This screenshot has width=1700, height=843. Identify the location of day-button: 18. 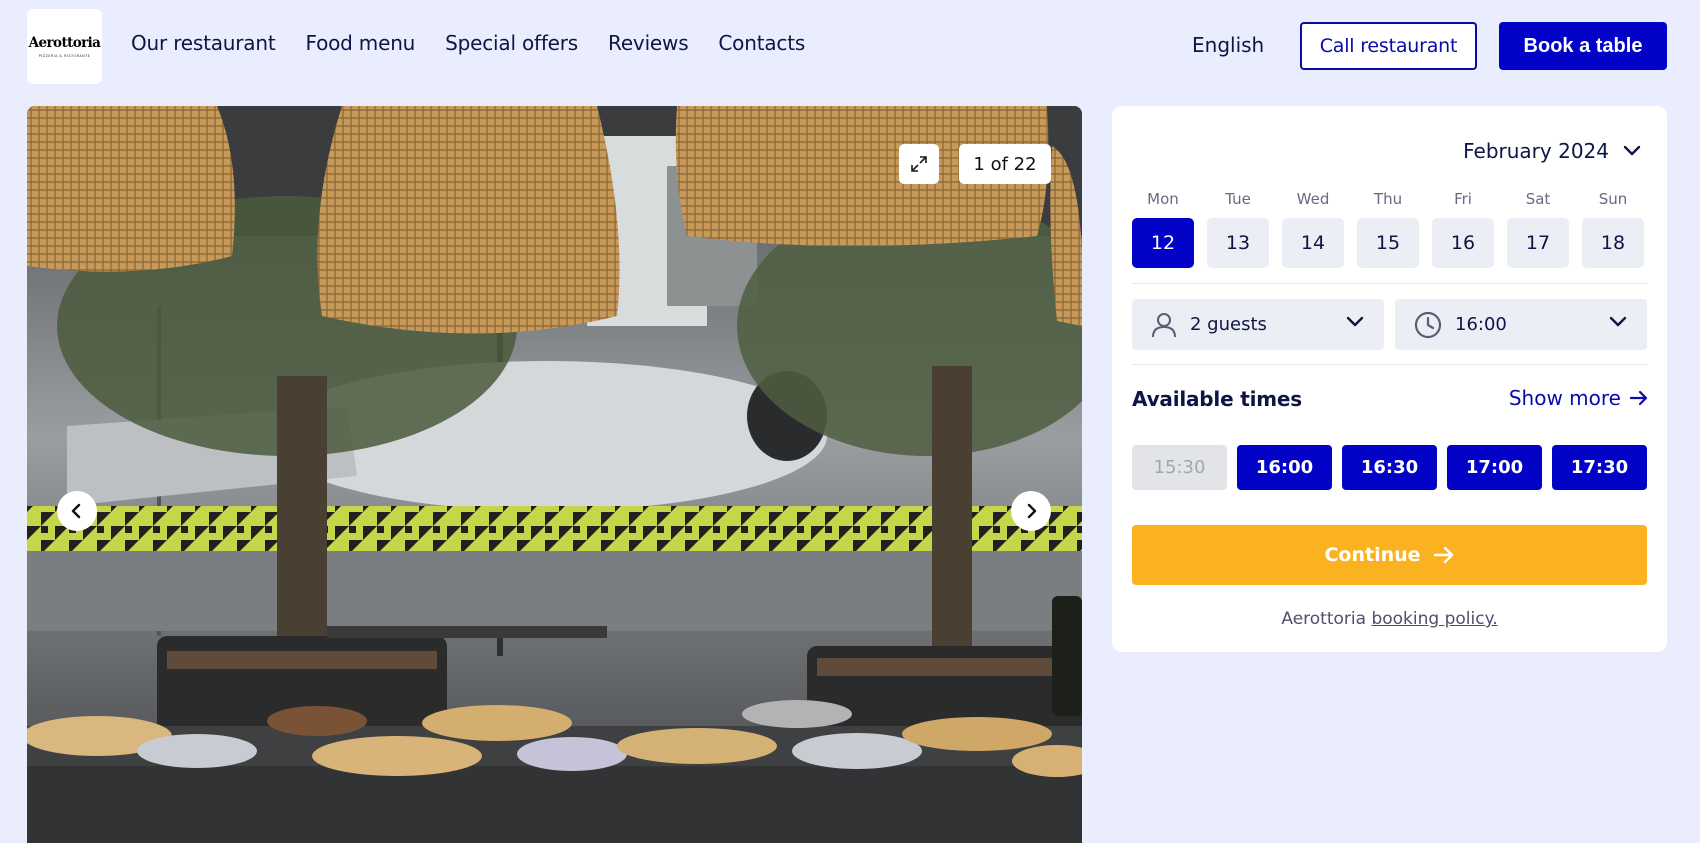
(1613, 243).